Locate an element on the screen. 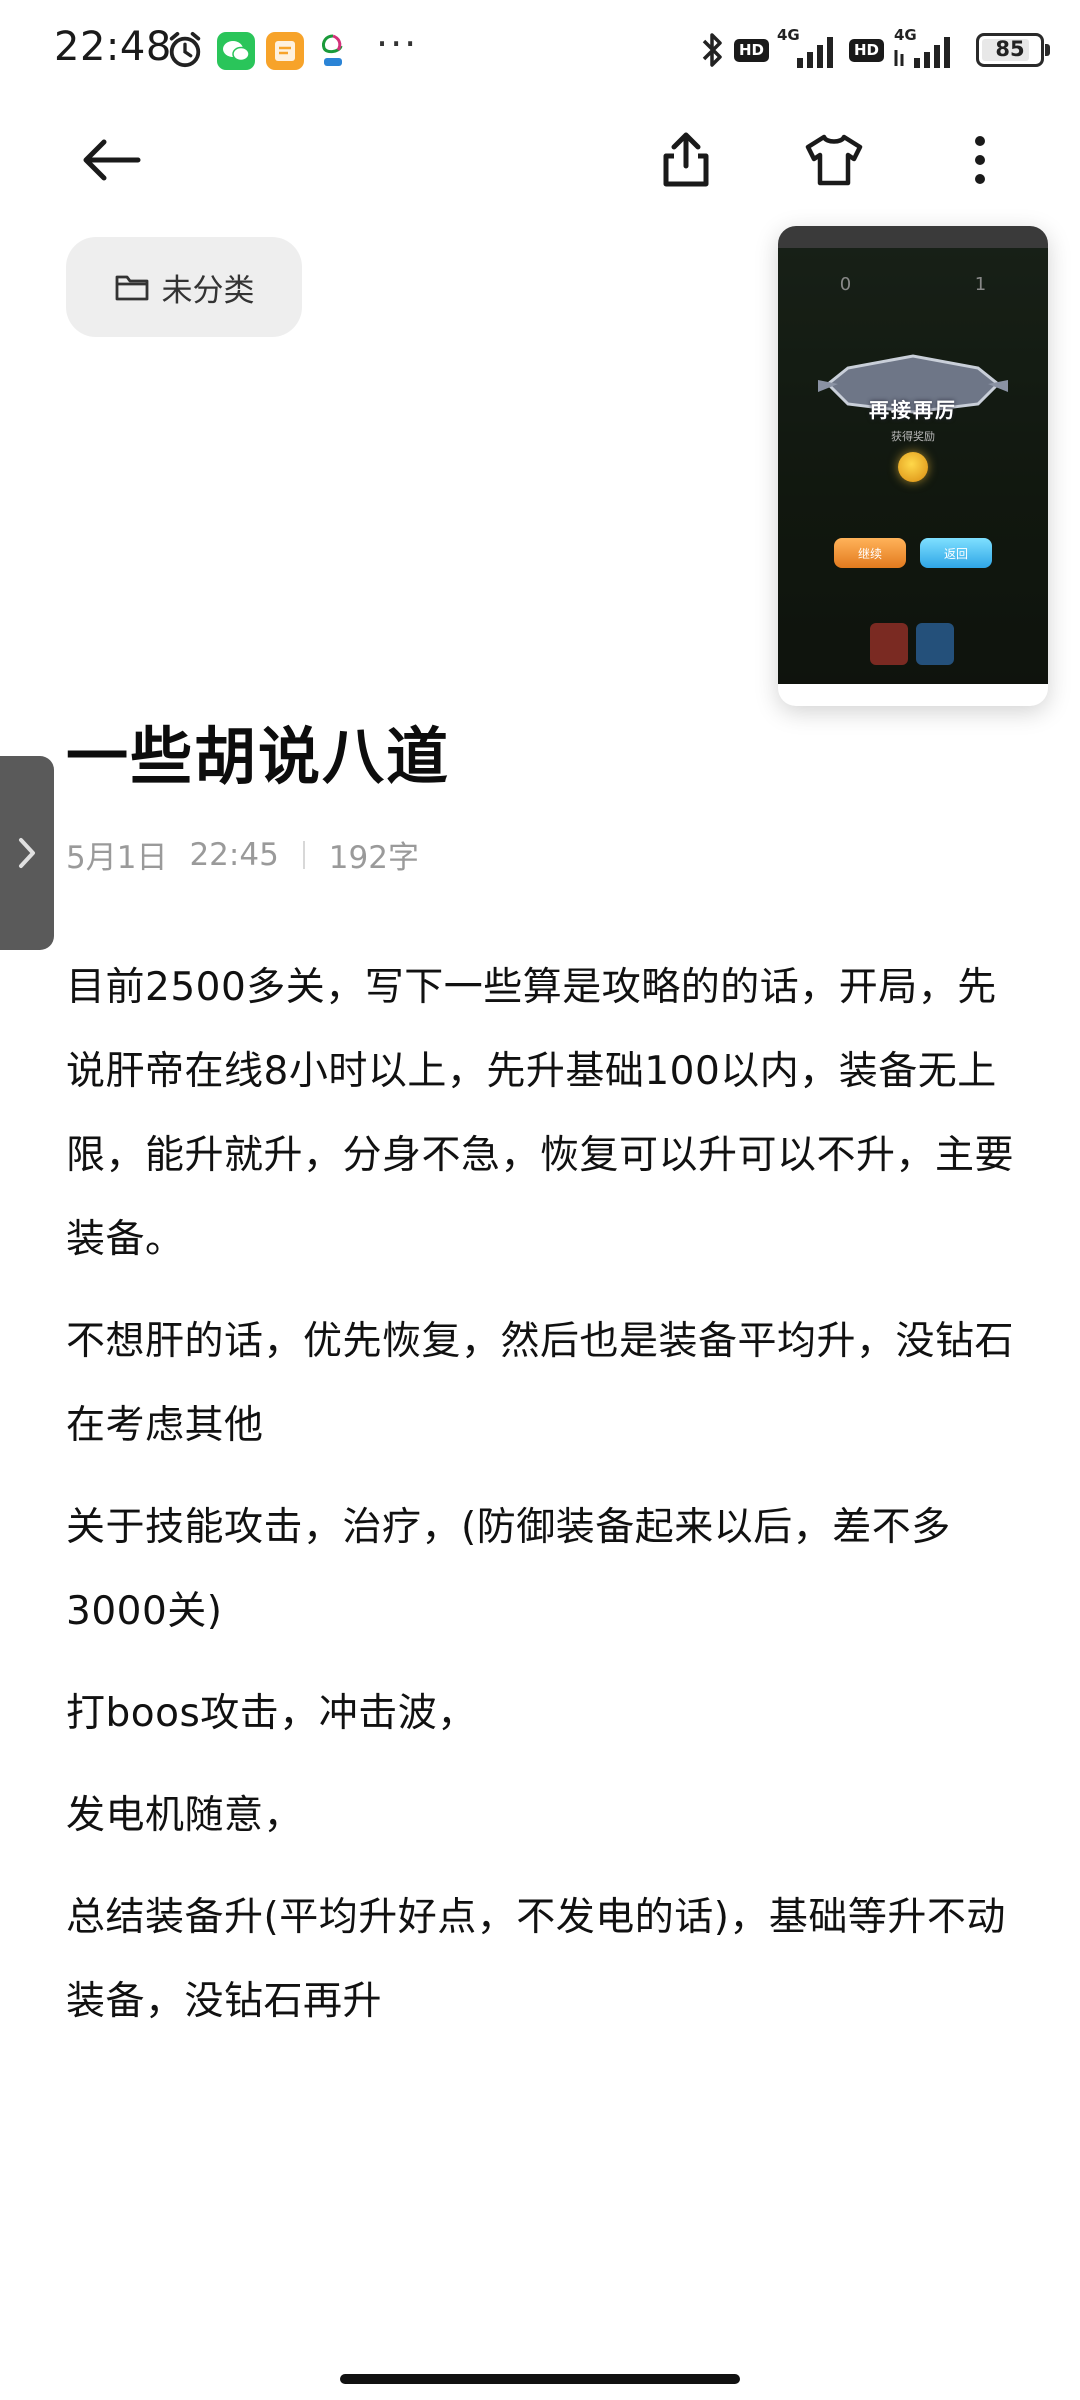 Image resolution: width=1080 pixels, height=2400 pixels. notes-app-icon is located at coordinates (285, 51).